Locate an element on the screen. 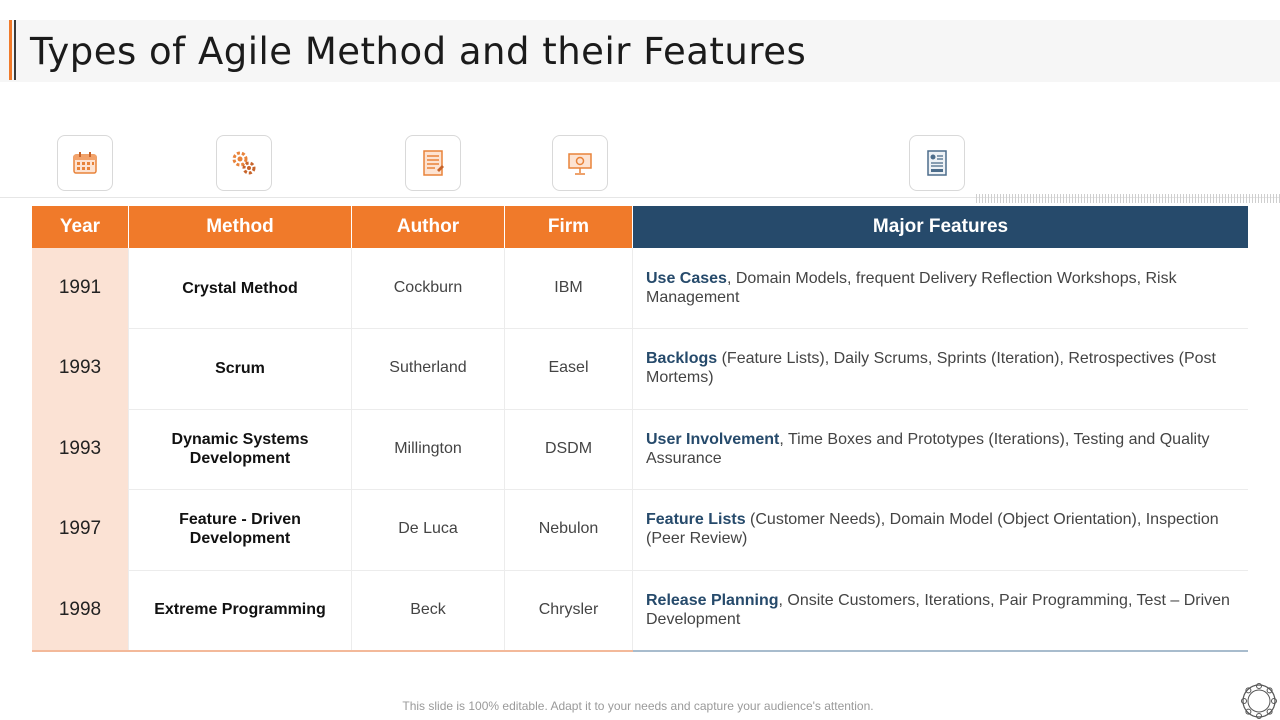 This screenshot has height=720, width=1280. cell-method: Feature - Driven Development is located at coordinates (240, 529).